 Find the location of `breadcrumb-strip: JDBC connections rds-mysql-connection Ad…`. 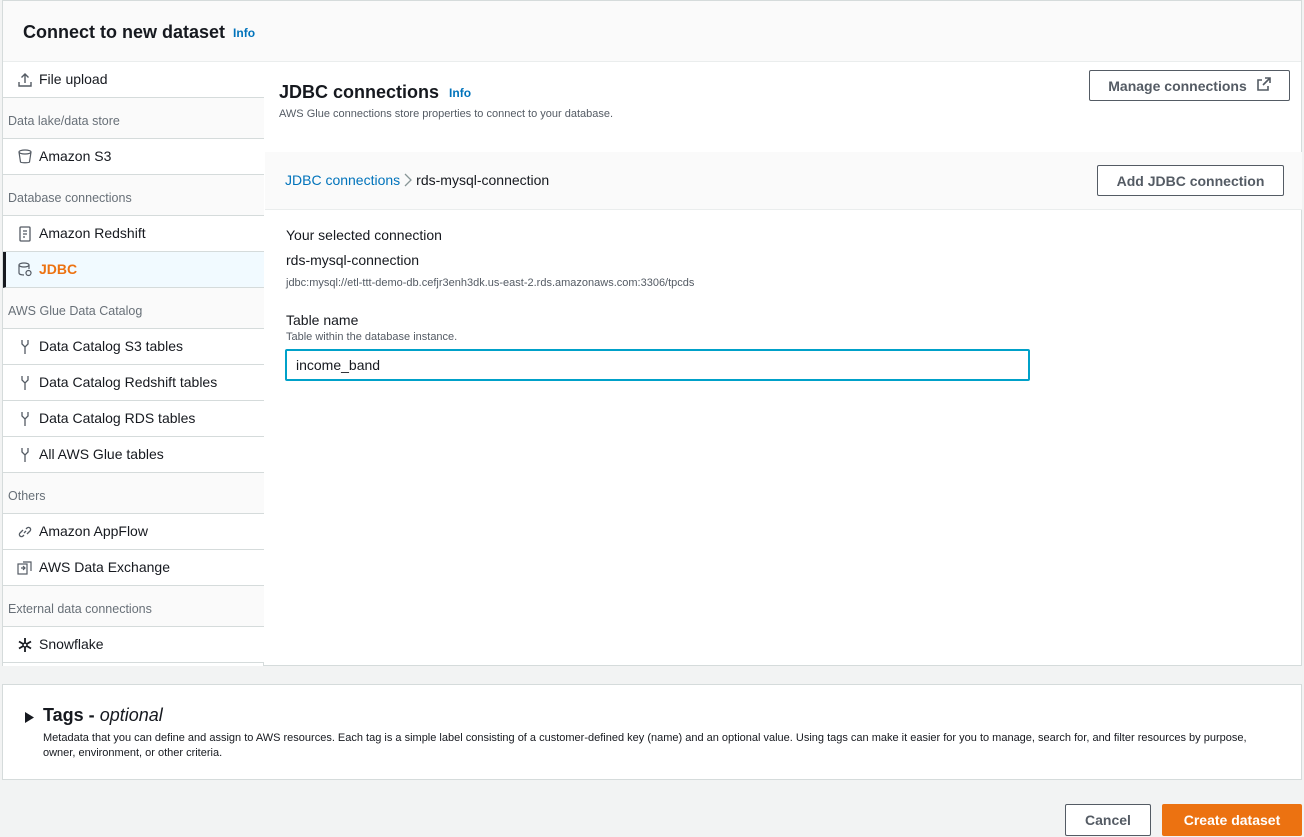

breadcrumb-strip: JDBC connections rds-mysql-connection Ad… is located at coordinates (783, 181).